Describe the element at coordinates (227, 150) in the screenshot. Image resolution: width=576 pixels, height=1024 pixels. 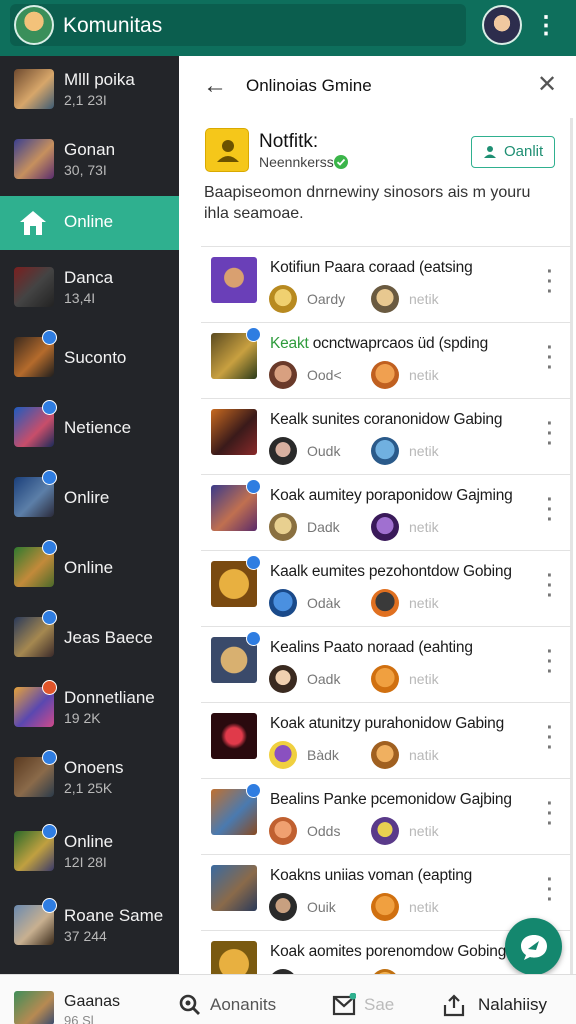
I see `person-icon` at that location.